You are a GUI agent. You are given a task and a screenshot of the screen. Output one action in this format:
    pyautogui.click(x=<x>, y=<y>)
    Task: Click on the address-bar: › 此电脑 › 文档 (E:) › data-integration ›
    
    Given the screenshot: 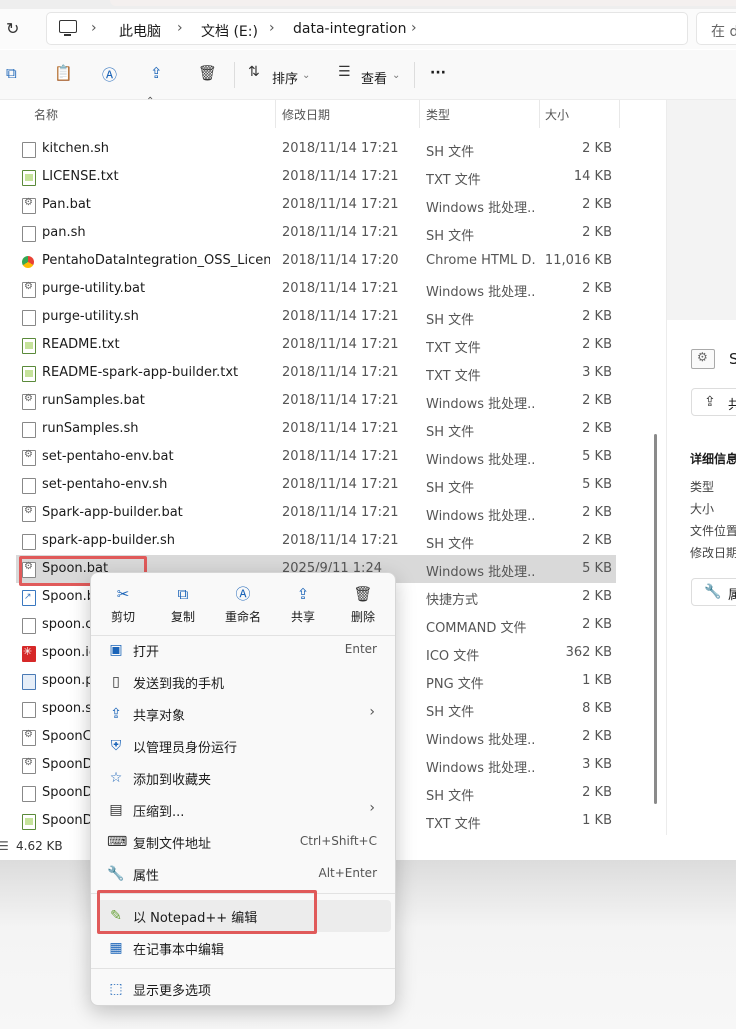 What is the action you would take?
    pyautogui.click(x=367, y=28)
    